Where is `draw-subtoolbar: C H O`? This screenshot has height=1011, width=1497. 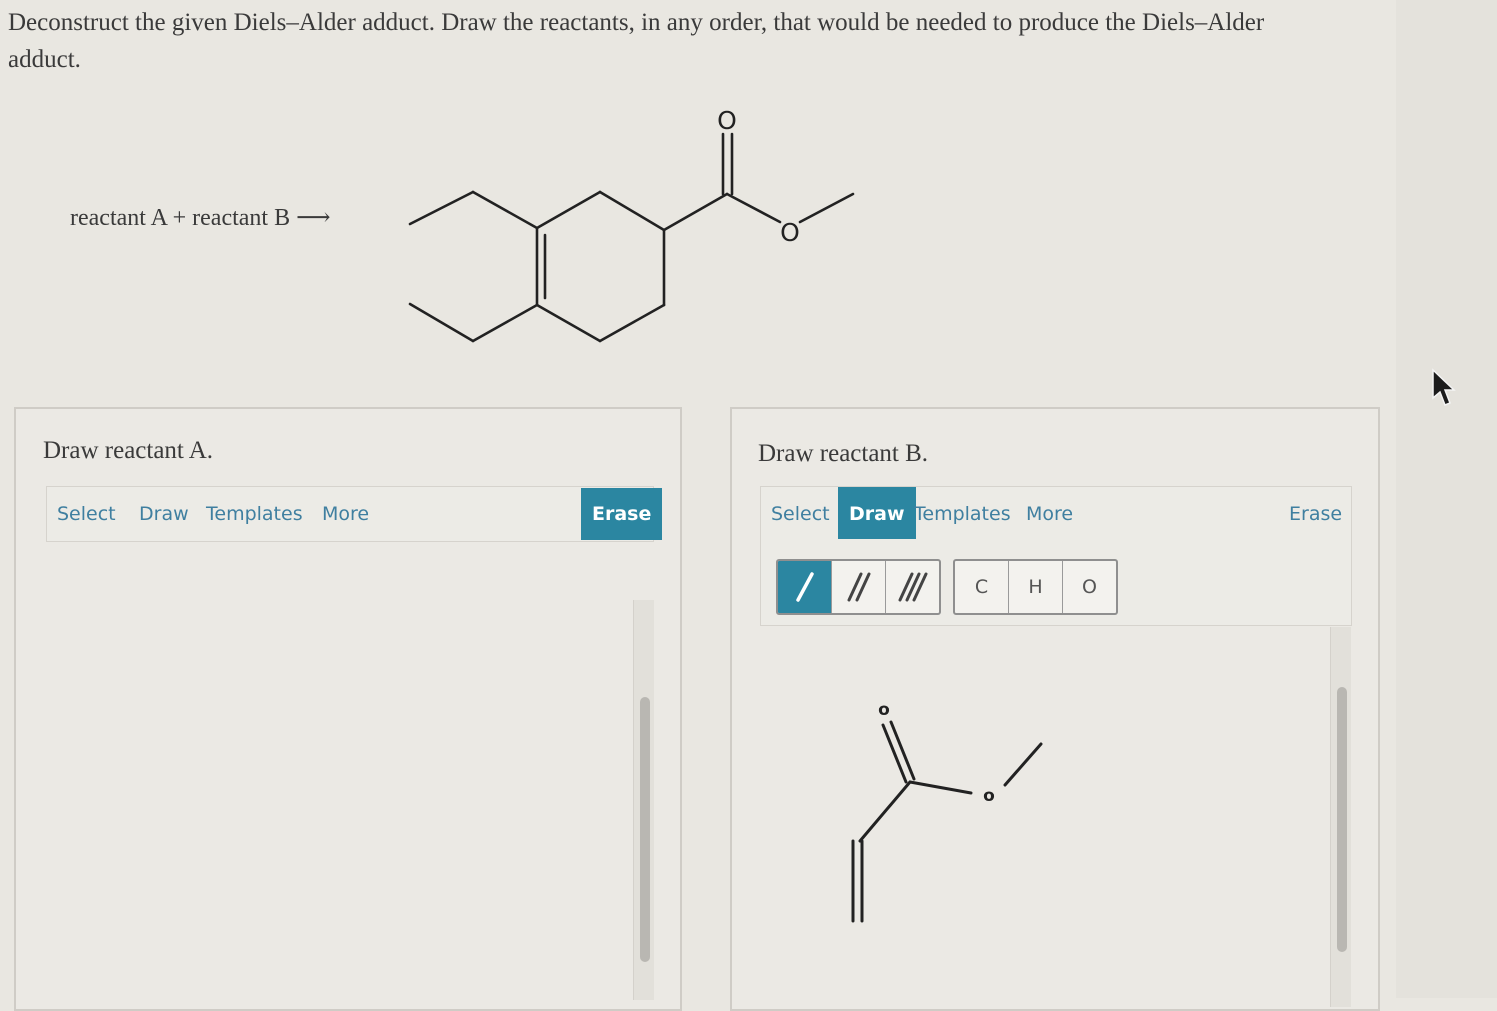 draw-subtoolbar: C H O is located at coordinates (1056, 582).